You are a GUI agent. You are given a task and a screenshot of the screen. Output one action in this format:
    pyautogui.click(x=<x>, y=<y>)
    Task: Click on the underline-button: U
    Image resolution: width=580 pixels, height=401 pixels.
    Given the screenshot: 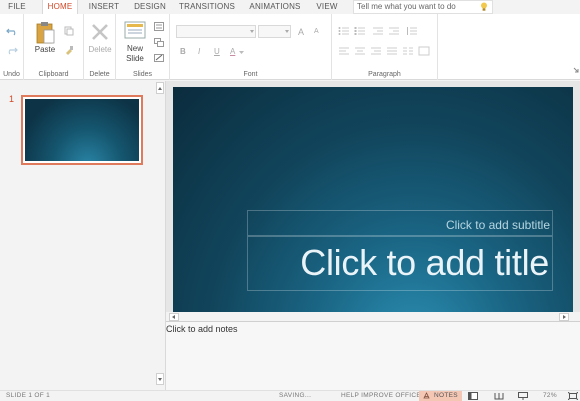 What is the action you would take?
    pyautogui.click(x=217, y=51)
    